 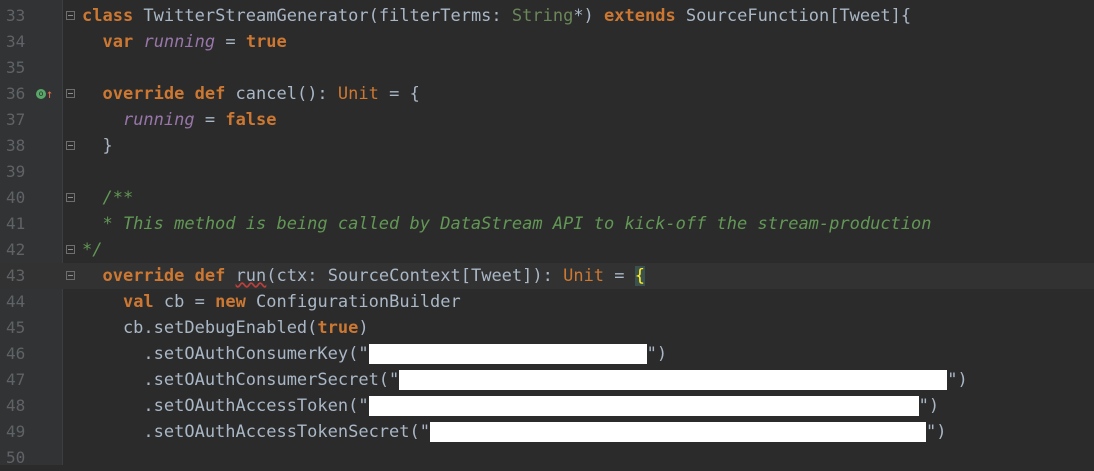 I want to click on code-token: String, so click(x=542, y=16).